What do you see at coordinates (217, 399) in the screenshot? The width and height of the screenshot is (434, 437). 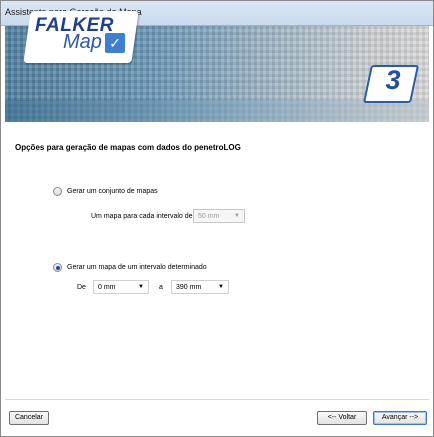 I see `footer-divider` at bounding box center [217, 399].